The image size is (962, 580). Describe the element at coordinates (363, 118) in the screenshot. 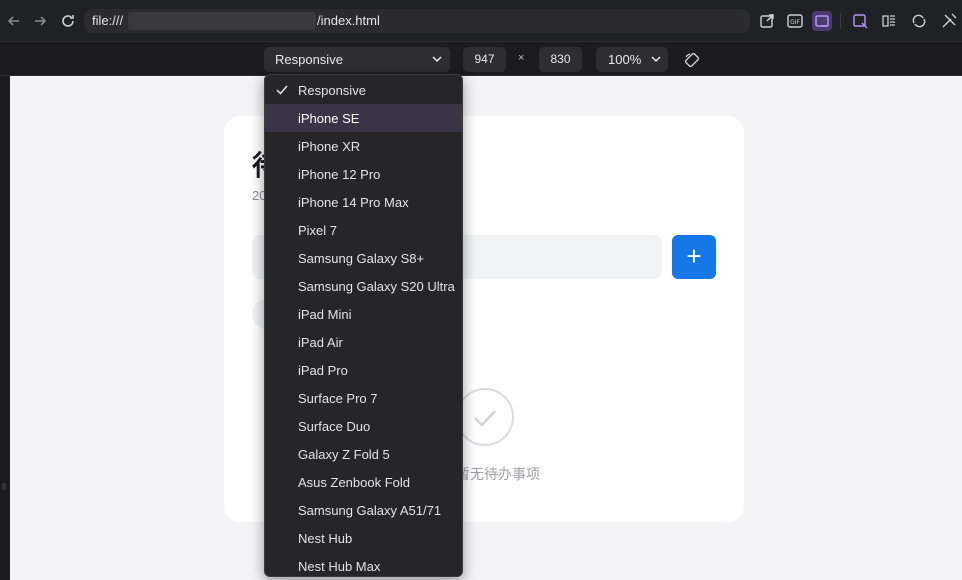

I see `dropdown-item: iPhone SE` at that location.